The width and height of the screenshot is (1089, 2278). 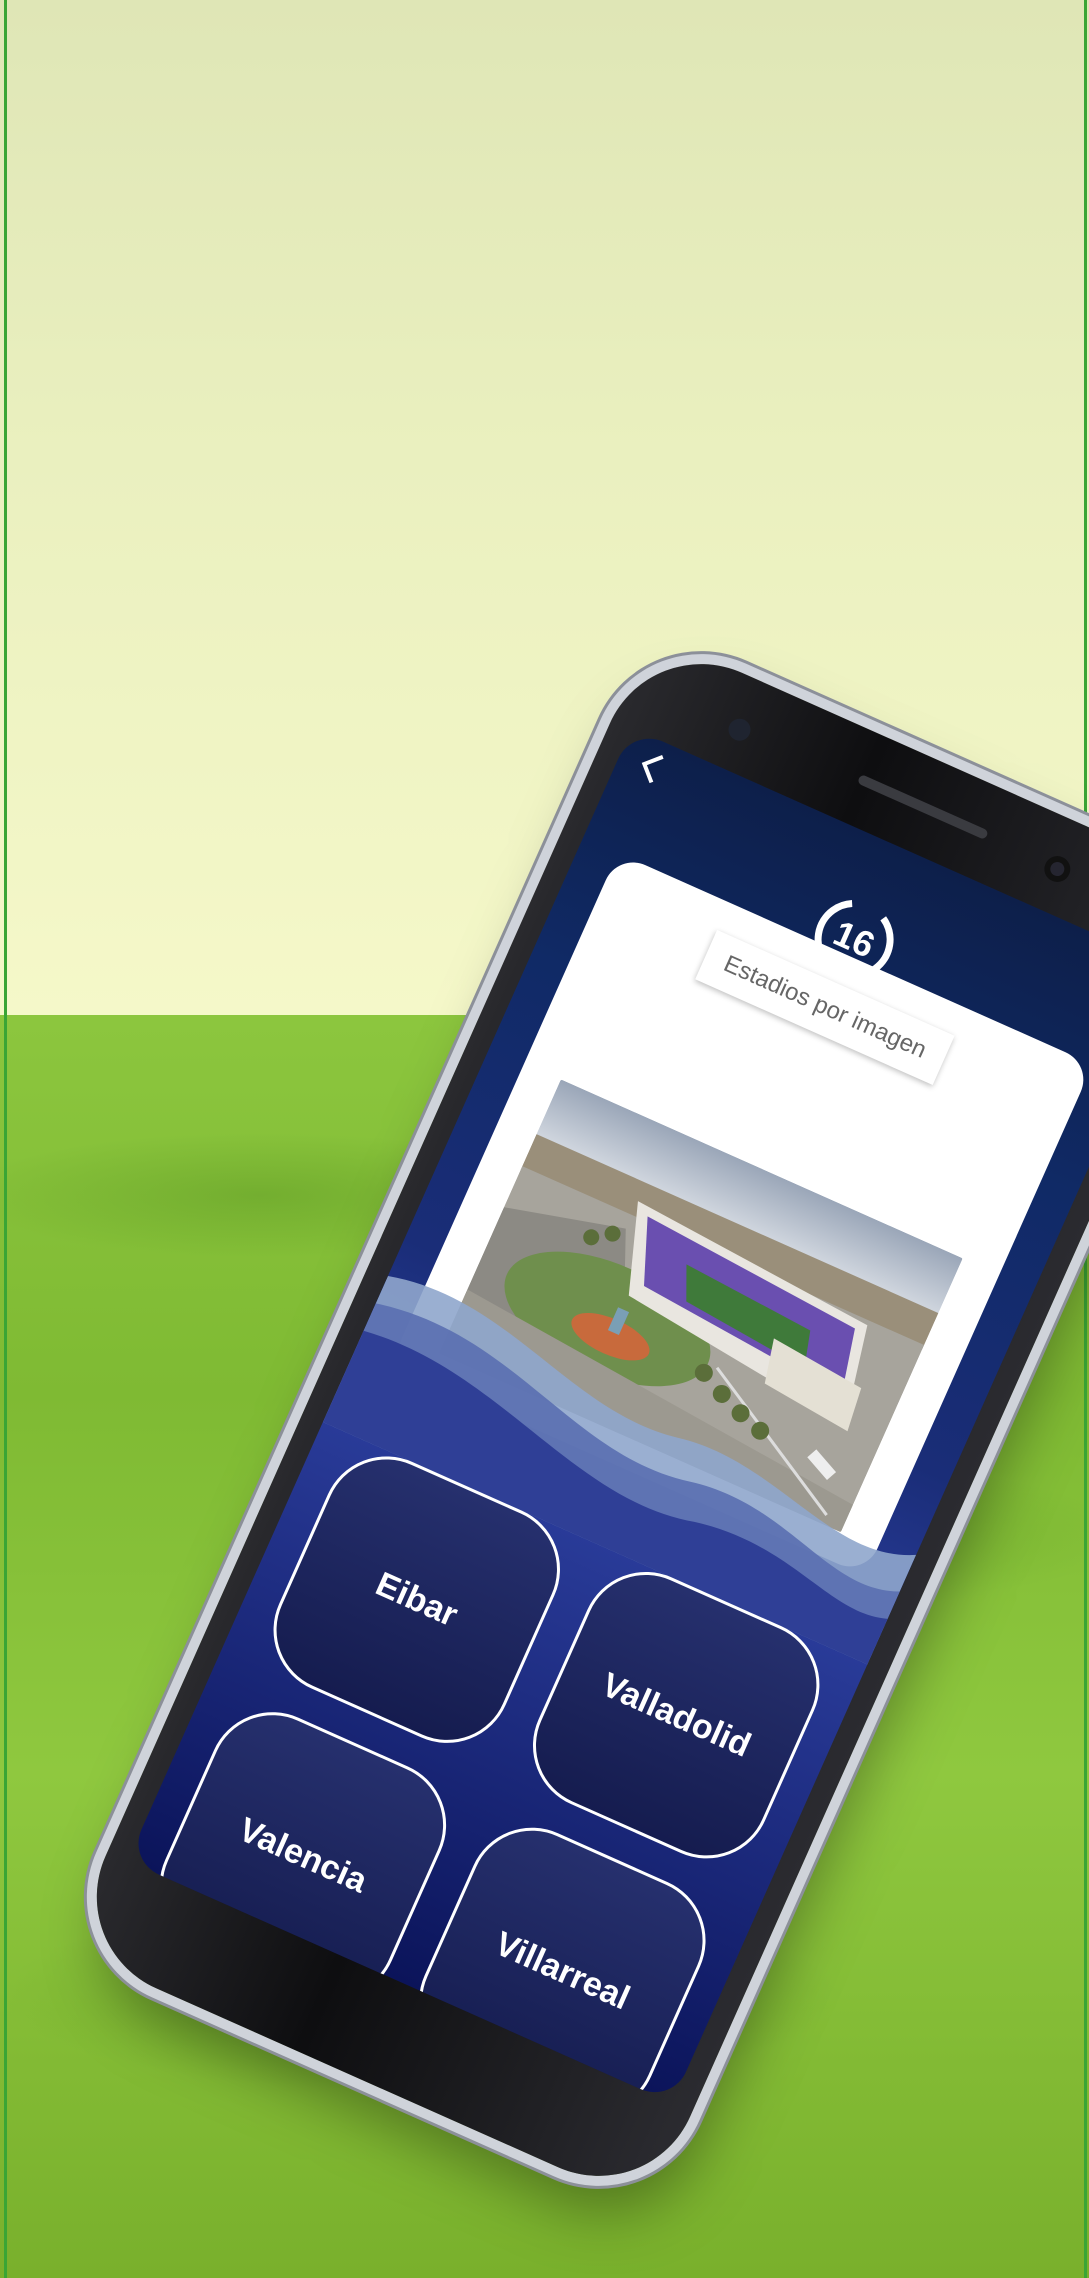 I want to click on sensor-icon, so click(x=739, y=730).